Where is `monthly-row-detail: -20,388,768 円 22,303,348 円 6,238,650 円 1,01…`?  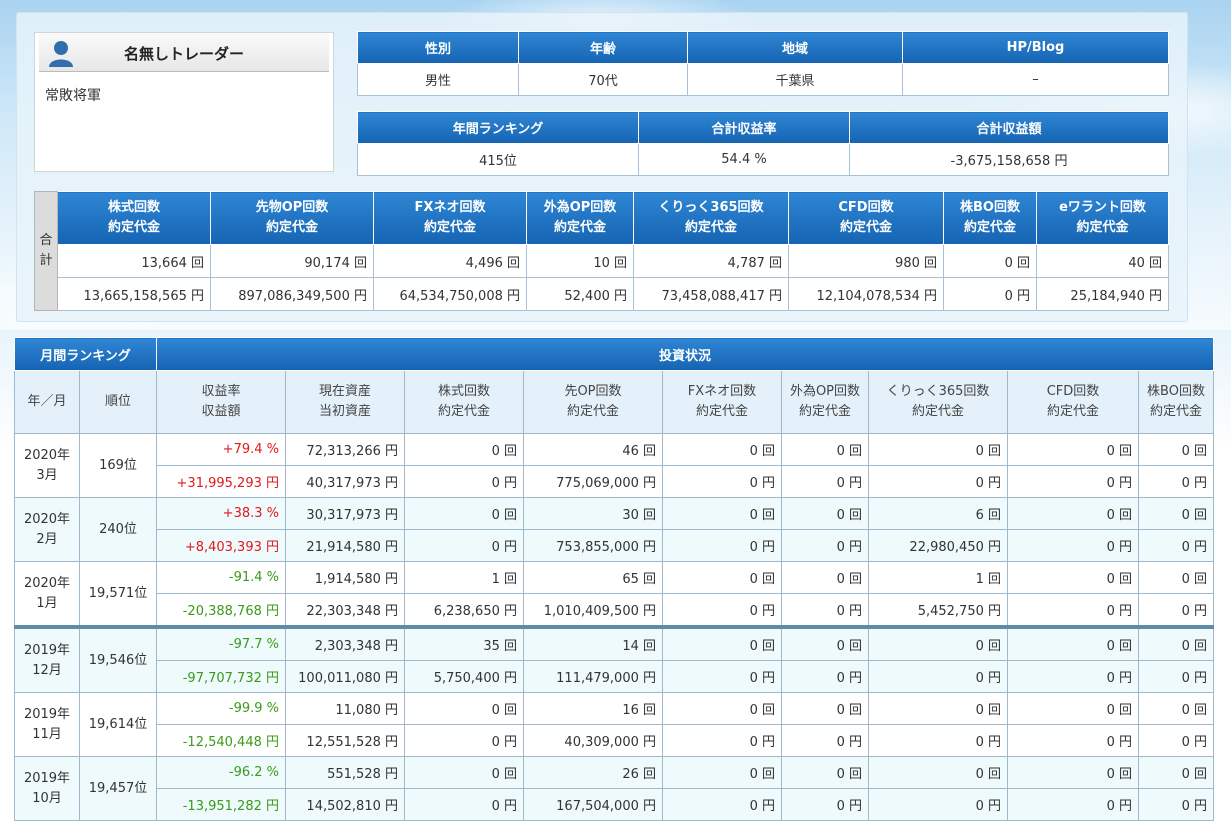 monthly-row-detail: -20,388,768 円 22,303,348 円 6,238,650 円 1,01… is located at coordinates (614, 610).